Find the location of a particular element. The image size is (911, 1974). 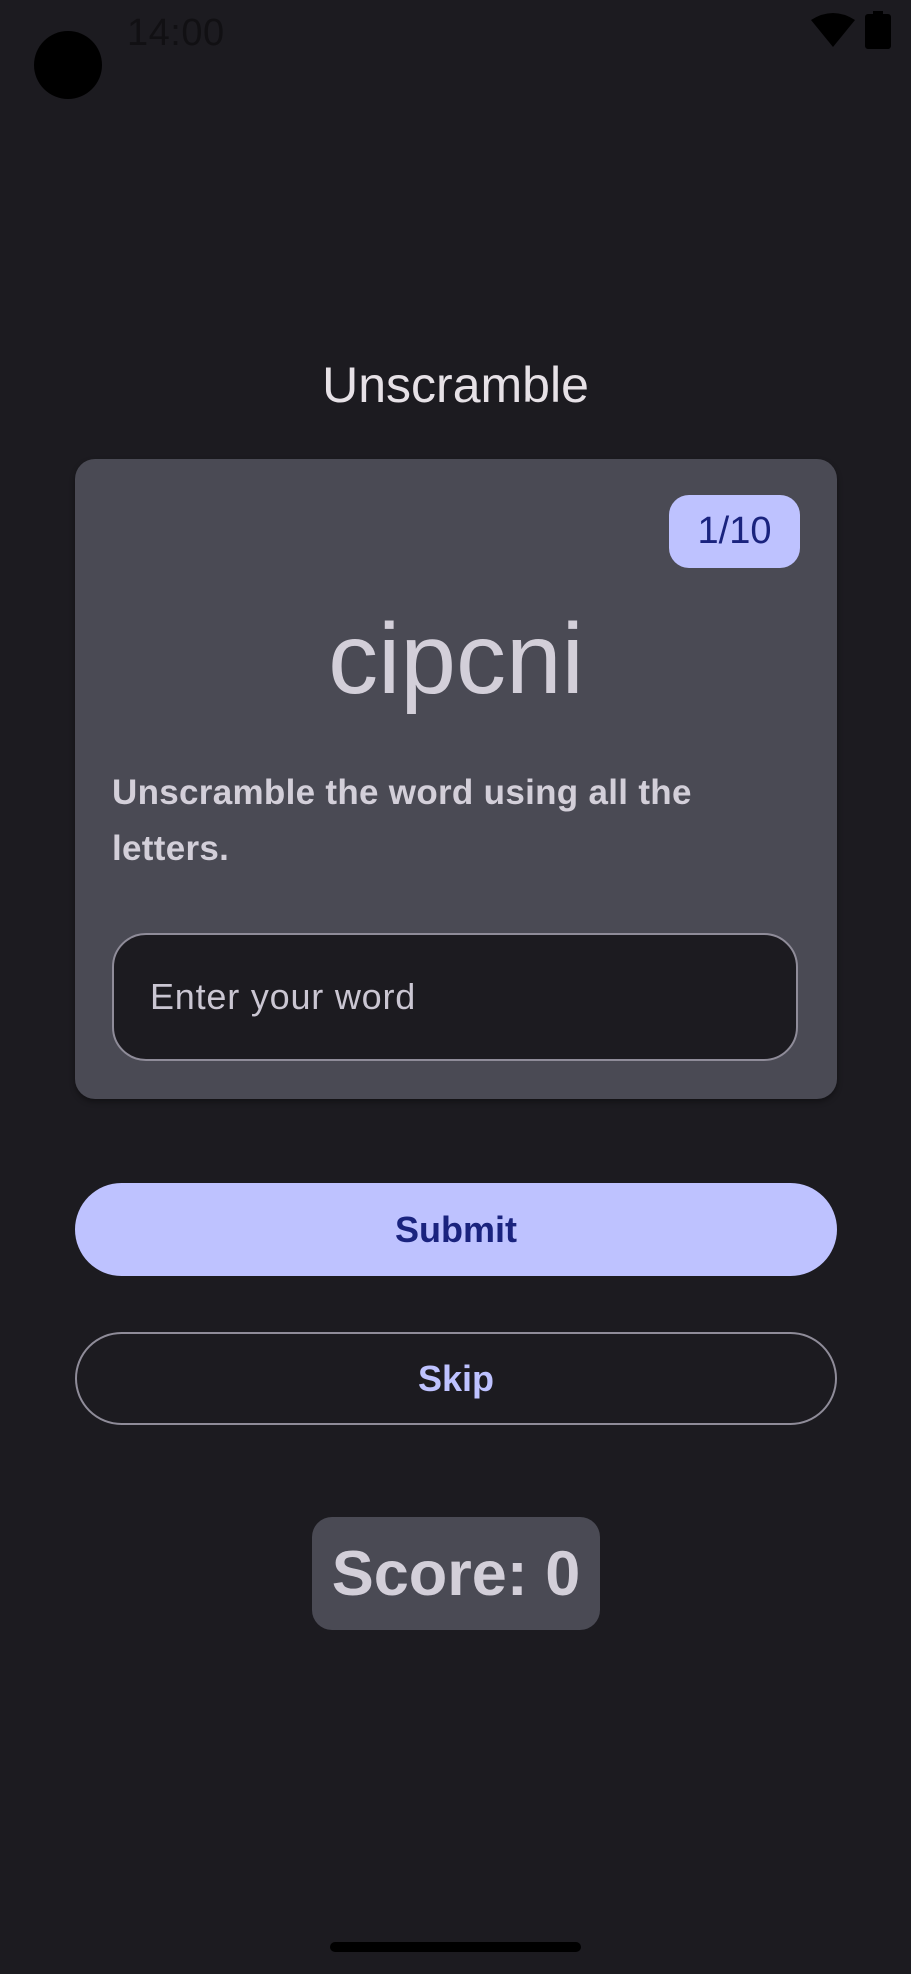

score-display: Score: 0 is located at coordinates (456, 1573).